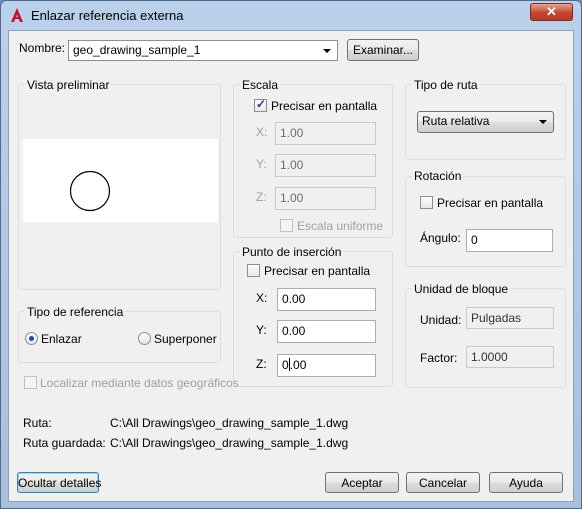 The height and width of the screenshot is (509, 582). What do you see at coordinates (298, 365) in the screenshot?
I see `insertion-z-value-end: .00` at bounding box center [298, 365].